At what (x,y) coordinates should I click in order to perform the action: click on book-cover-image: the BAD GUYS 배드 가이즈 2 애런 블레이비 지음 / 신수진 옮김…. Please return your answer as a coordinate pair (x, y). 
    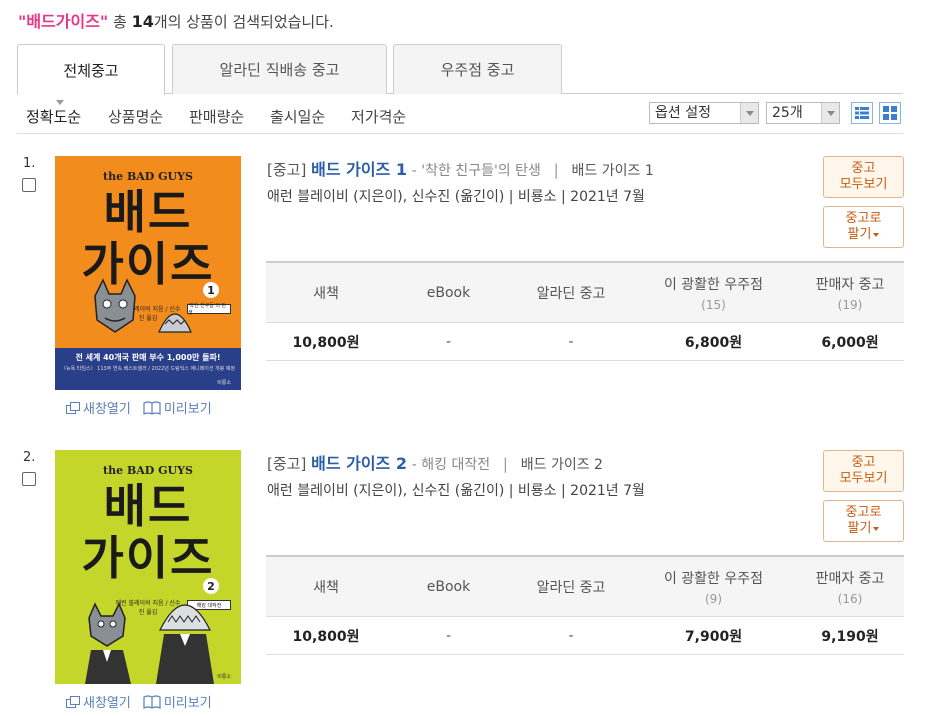
    Looking at the image, I should click on (148, 567).